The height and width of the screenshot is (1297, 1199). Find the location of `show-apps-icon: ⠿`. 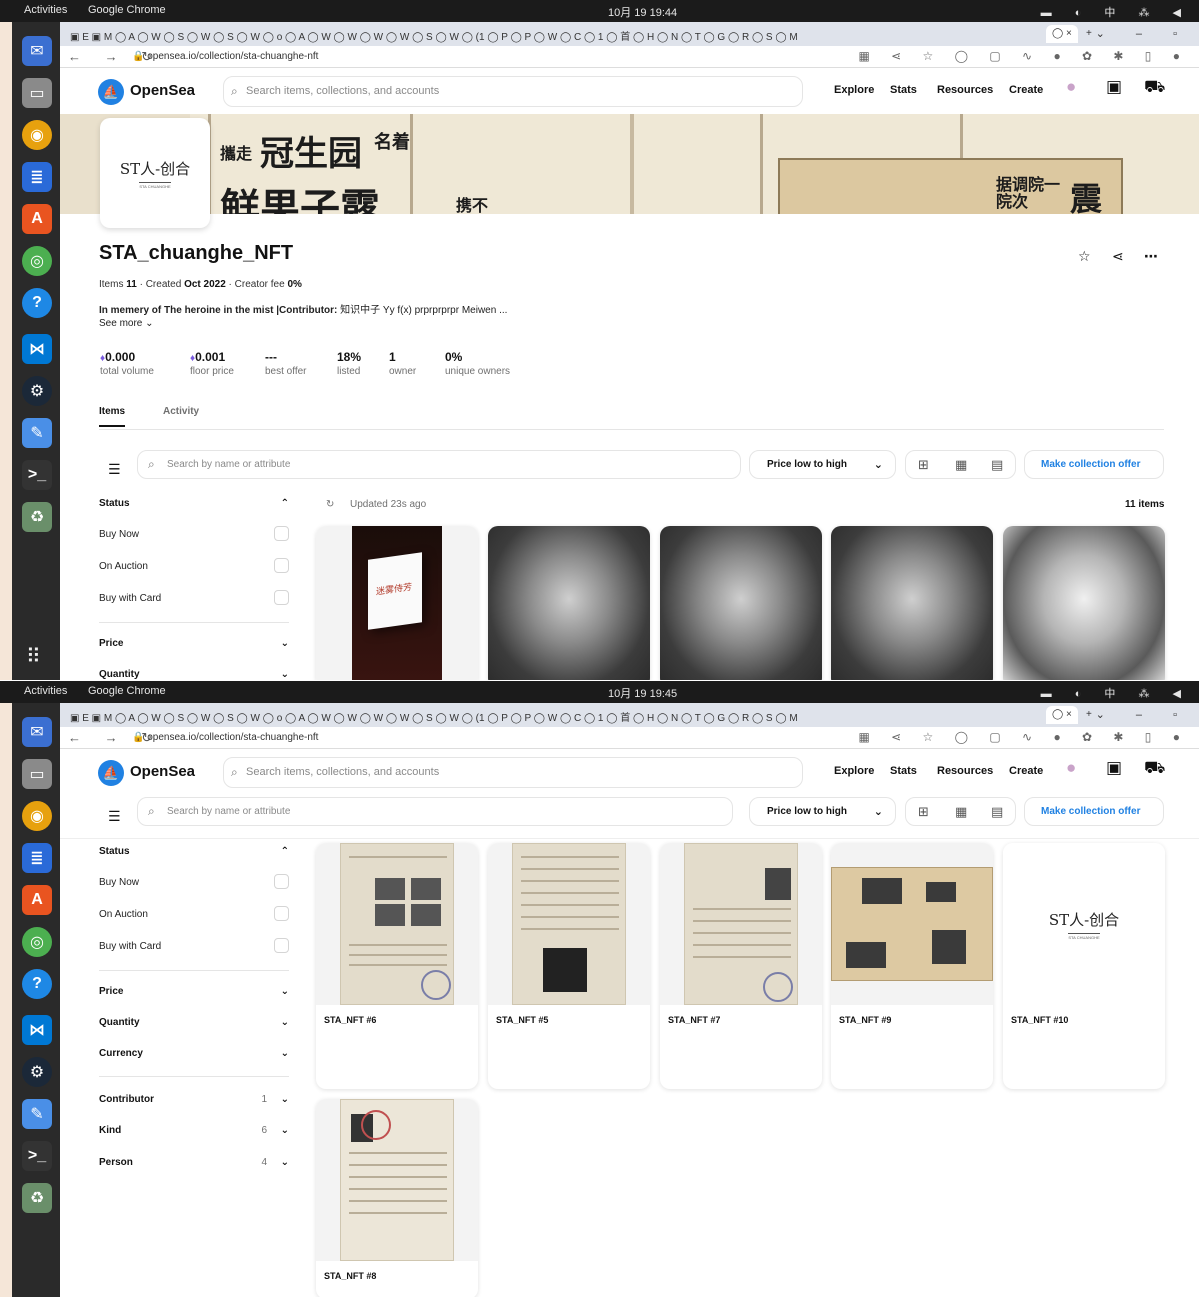

show-apps-icon: ⠿ is located at coordinates (33, 656).